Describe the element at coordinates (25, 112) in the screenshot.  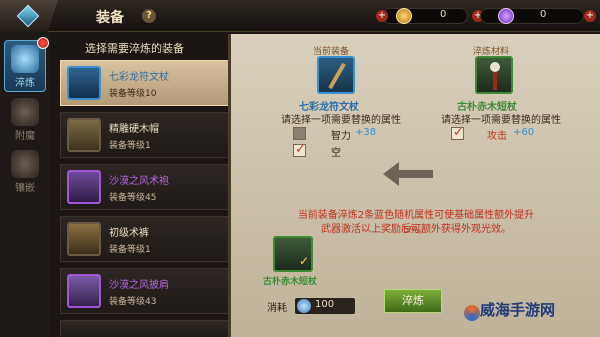
I see `enchant-icon` at that location.